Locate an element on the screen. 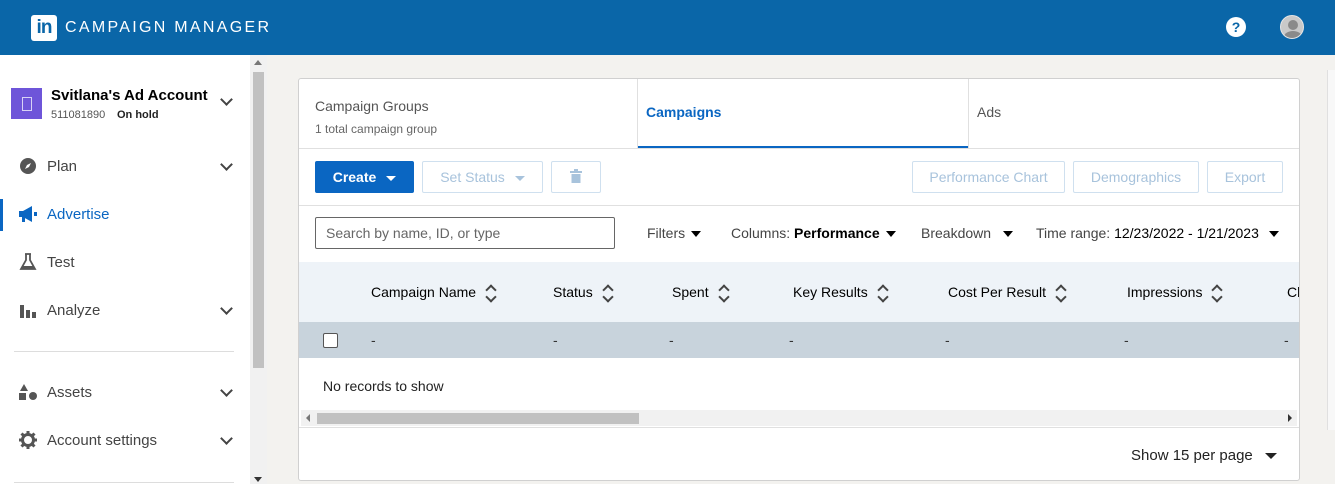 The height and width of the screenshot is (484, 1335). sidebar-scroll-thumb is located at coordinates (258, 220).